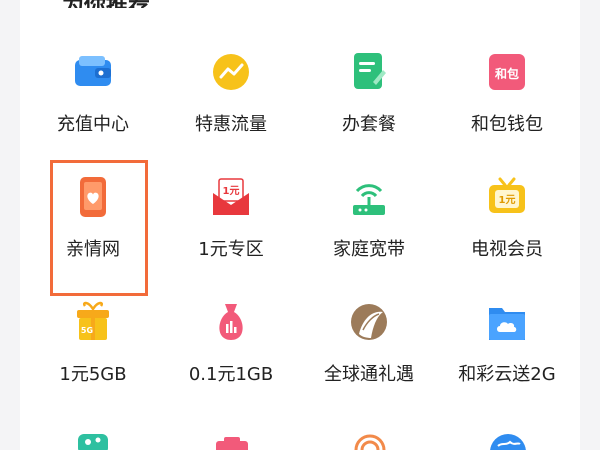 Image resolution: width=600 pixels, height=450 pixels. Describe the element at coordinates (508, 441) in the screenshot. I see `partial-blue-icon` at that location.